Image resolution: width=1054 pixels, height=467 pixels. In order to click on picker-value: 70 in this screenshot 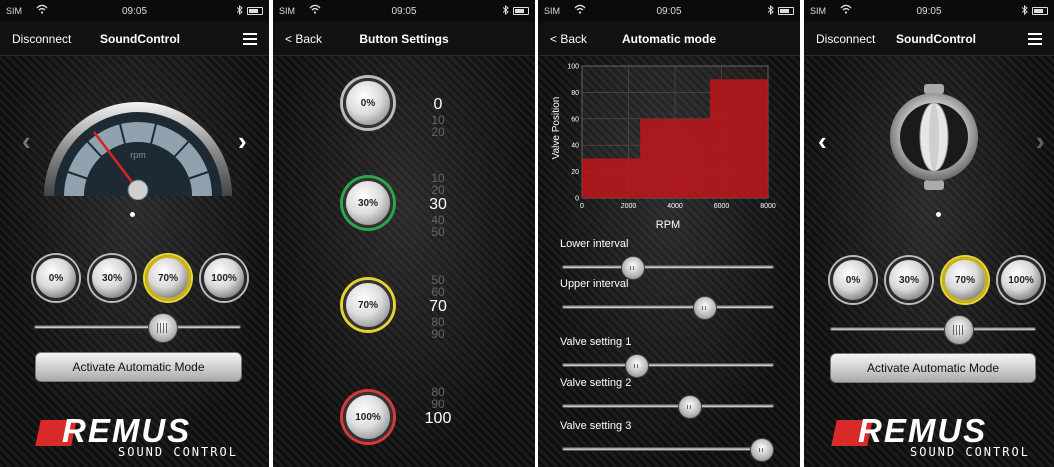, I will do `click(438, 306)`.